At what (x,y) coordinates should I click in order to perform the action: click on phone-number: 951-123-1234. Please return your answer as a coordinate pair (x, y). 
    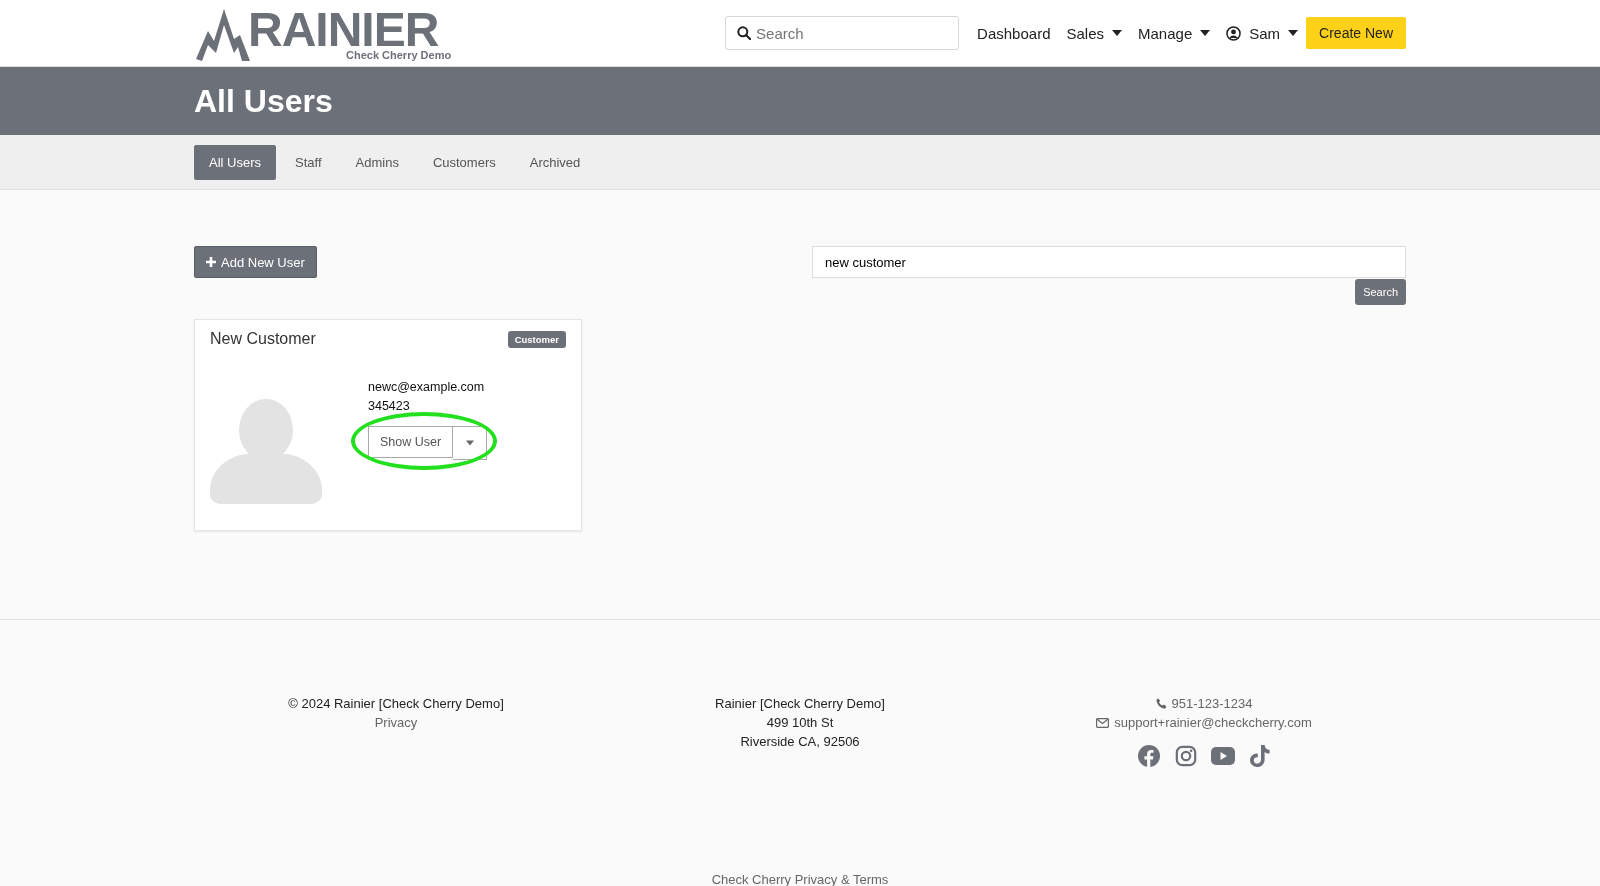
    Looking at the image, I should click on (1212, 703).